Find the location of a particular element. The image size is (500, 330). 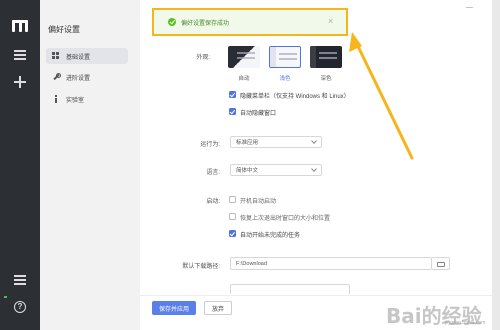

language-label: 语言: is located at coordinates (213, 173).